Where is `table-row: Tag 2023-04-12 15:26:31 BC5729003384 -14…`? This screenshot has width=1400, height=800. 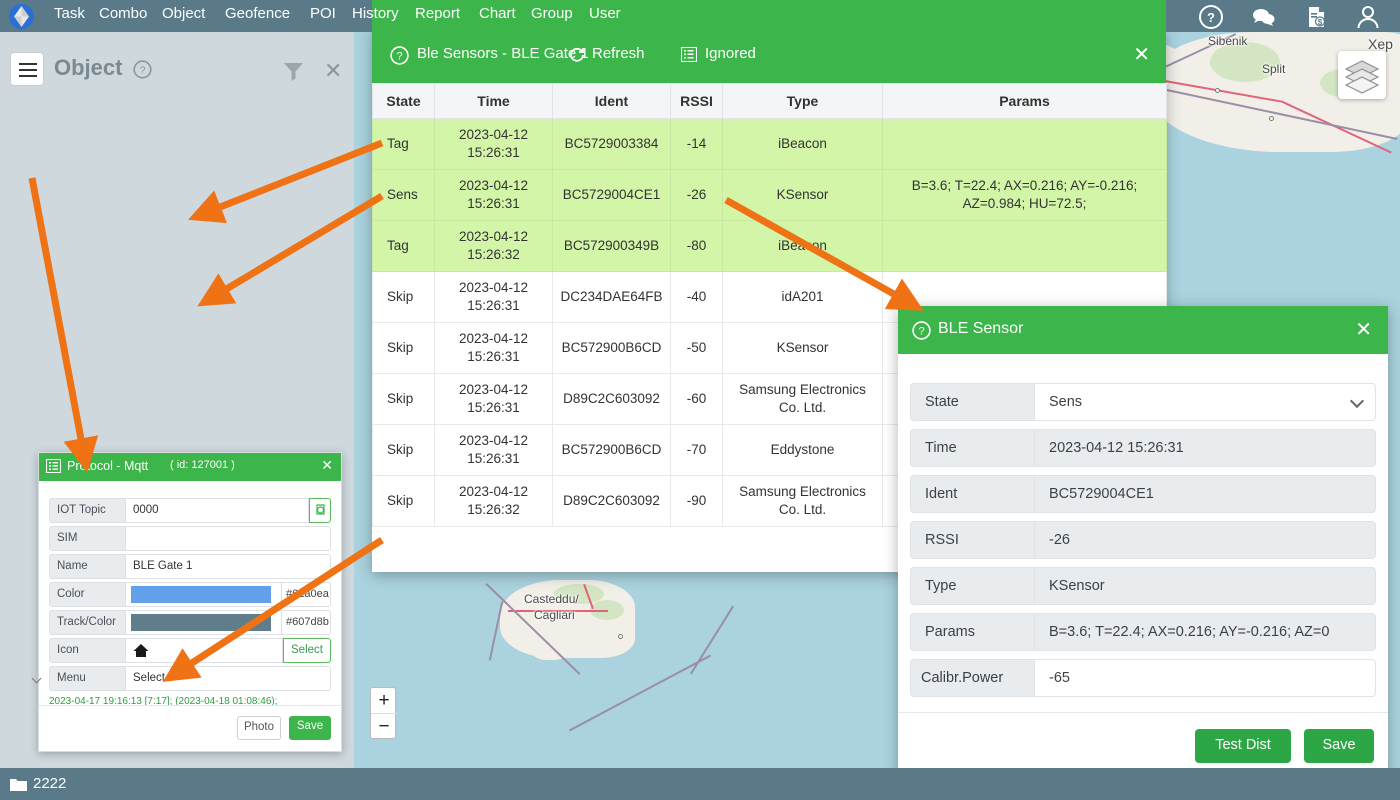
table-row: Tag 2023-04-12 15:26:31 BC5729003384 -14… is located at coordinates (769, 144).